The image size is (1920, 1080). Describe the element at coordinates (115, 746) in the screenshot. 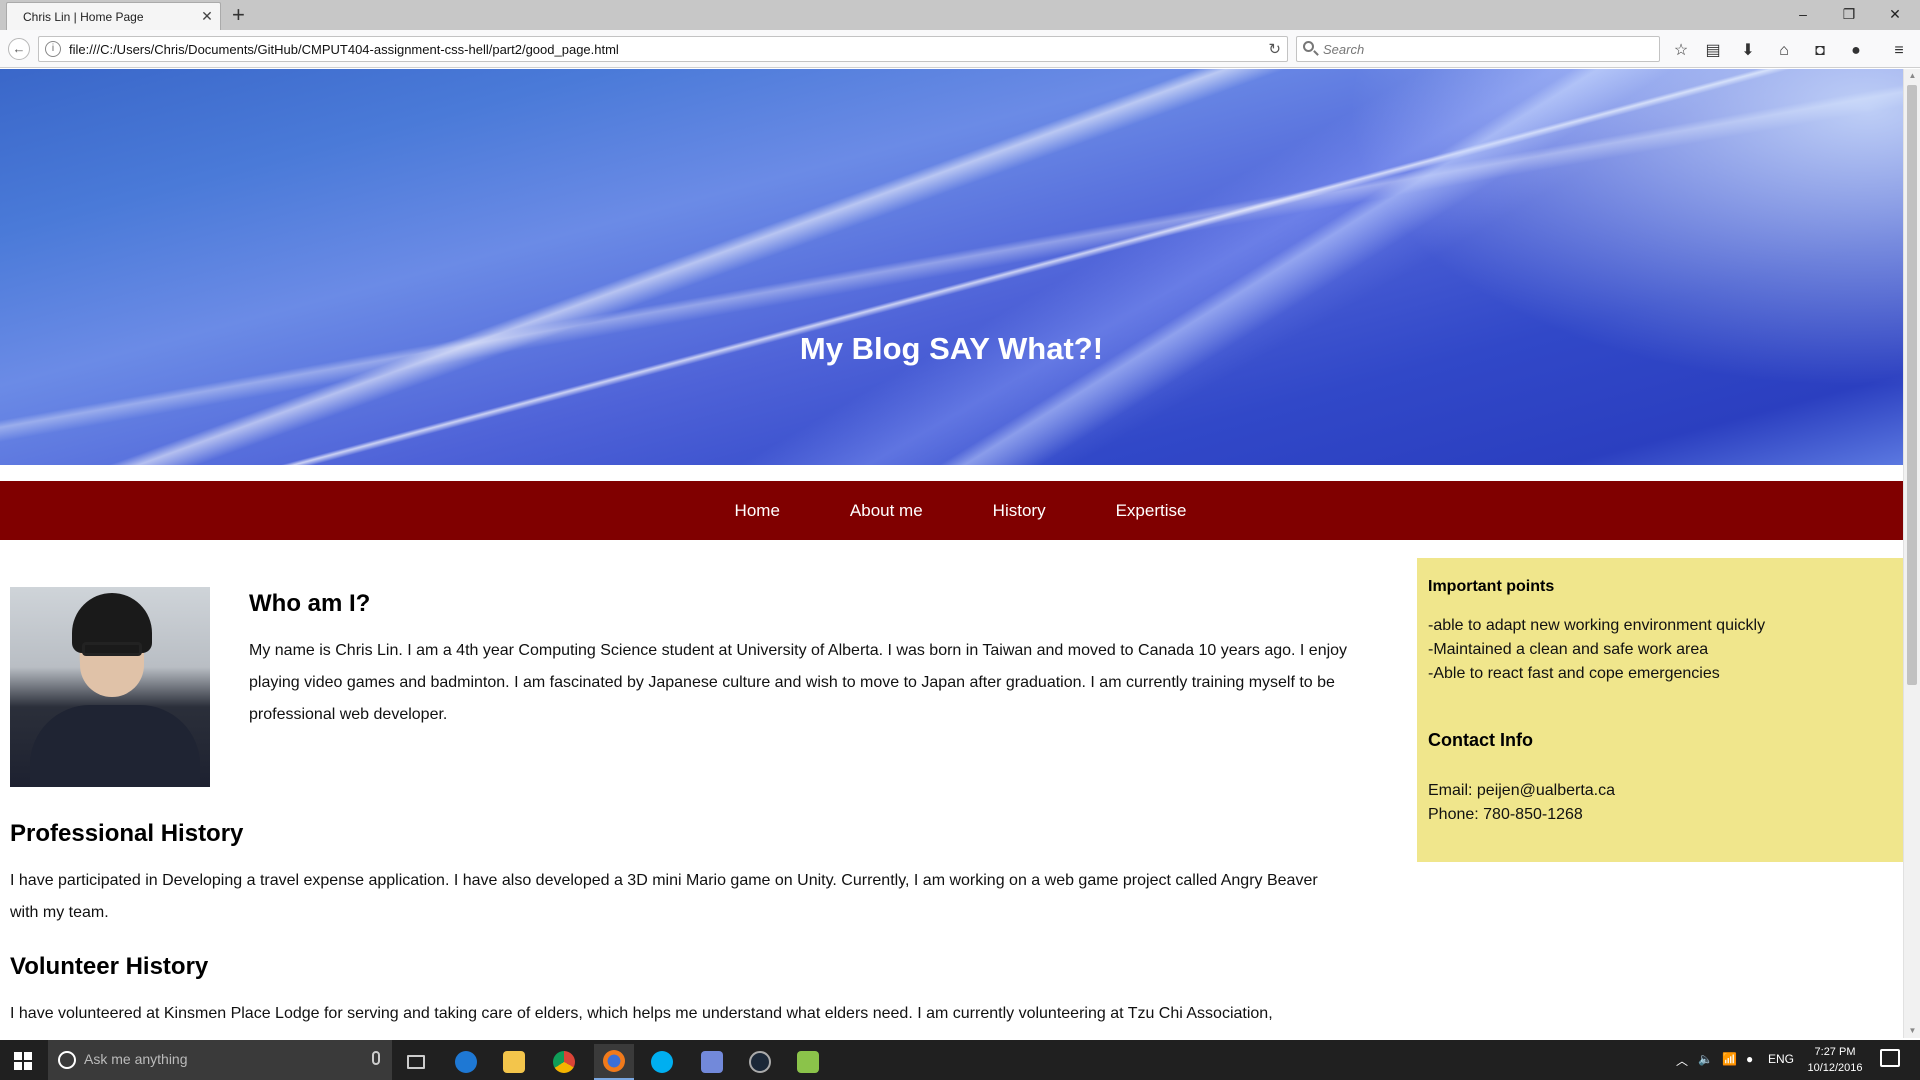

I see `photo-body` at that location.